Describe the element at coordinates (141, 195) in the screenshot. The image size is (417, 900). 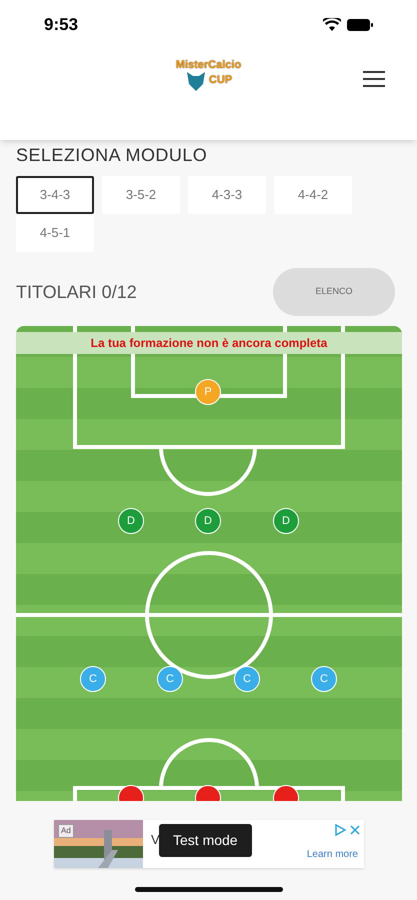
I see `formation-option: 3-5-2` at that location.